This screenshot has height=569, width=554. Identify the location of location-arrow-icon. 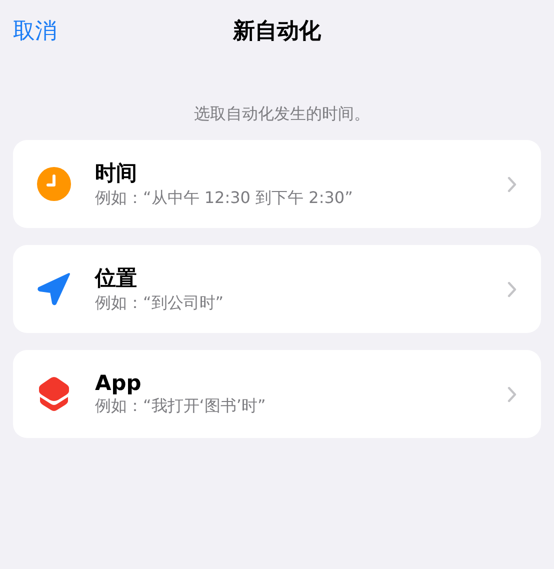
(54, 289).